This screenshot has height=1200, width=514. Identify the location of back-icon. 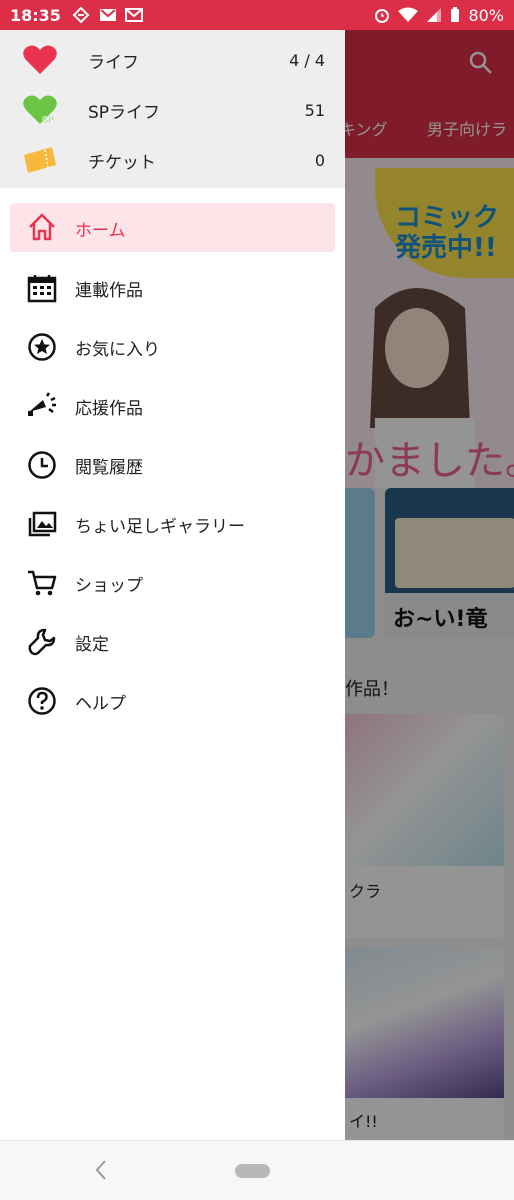
(101, 1170).